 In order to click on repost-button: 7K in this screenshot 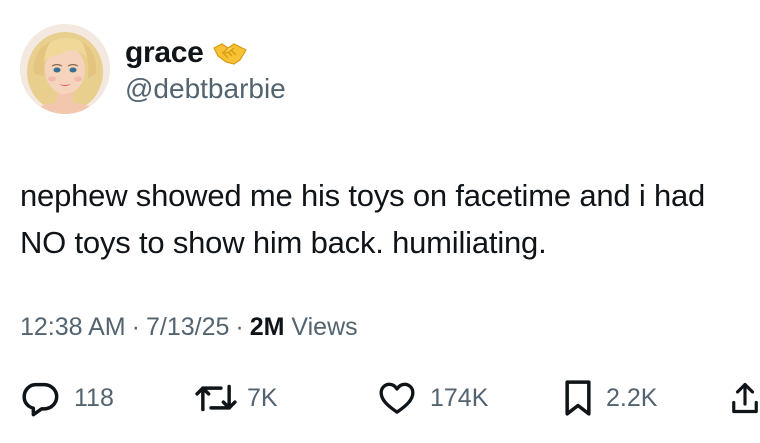, I will do `click(235, 398)`.